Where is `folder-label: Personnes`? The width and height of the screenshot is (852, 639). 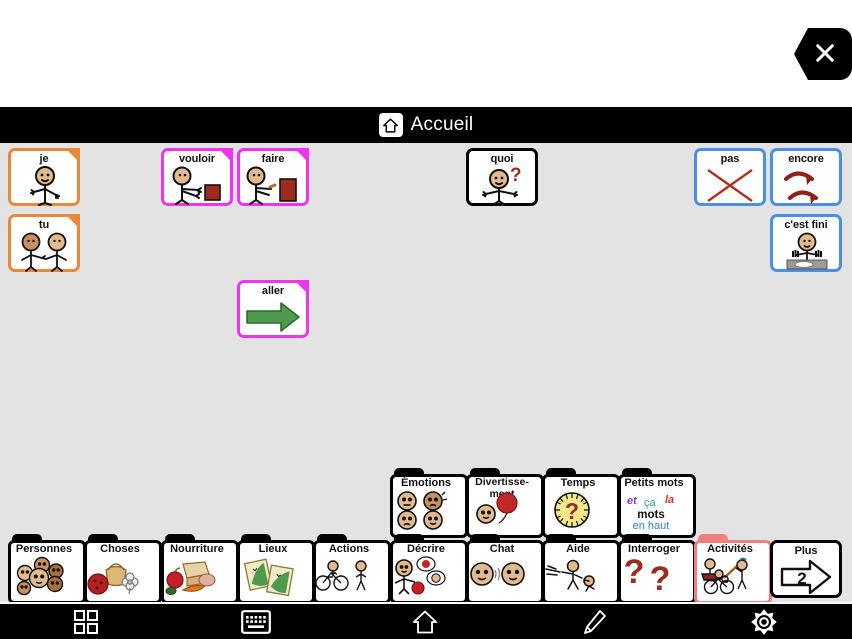 folder-label: Personnes is located at coordinates (44, 549).